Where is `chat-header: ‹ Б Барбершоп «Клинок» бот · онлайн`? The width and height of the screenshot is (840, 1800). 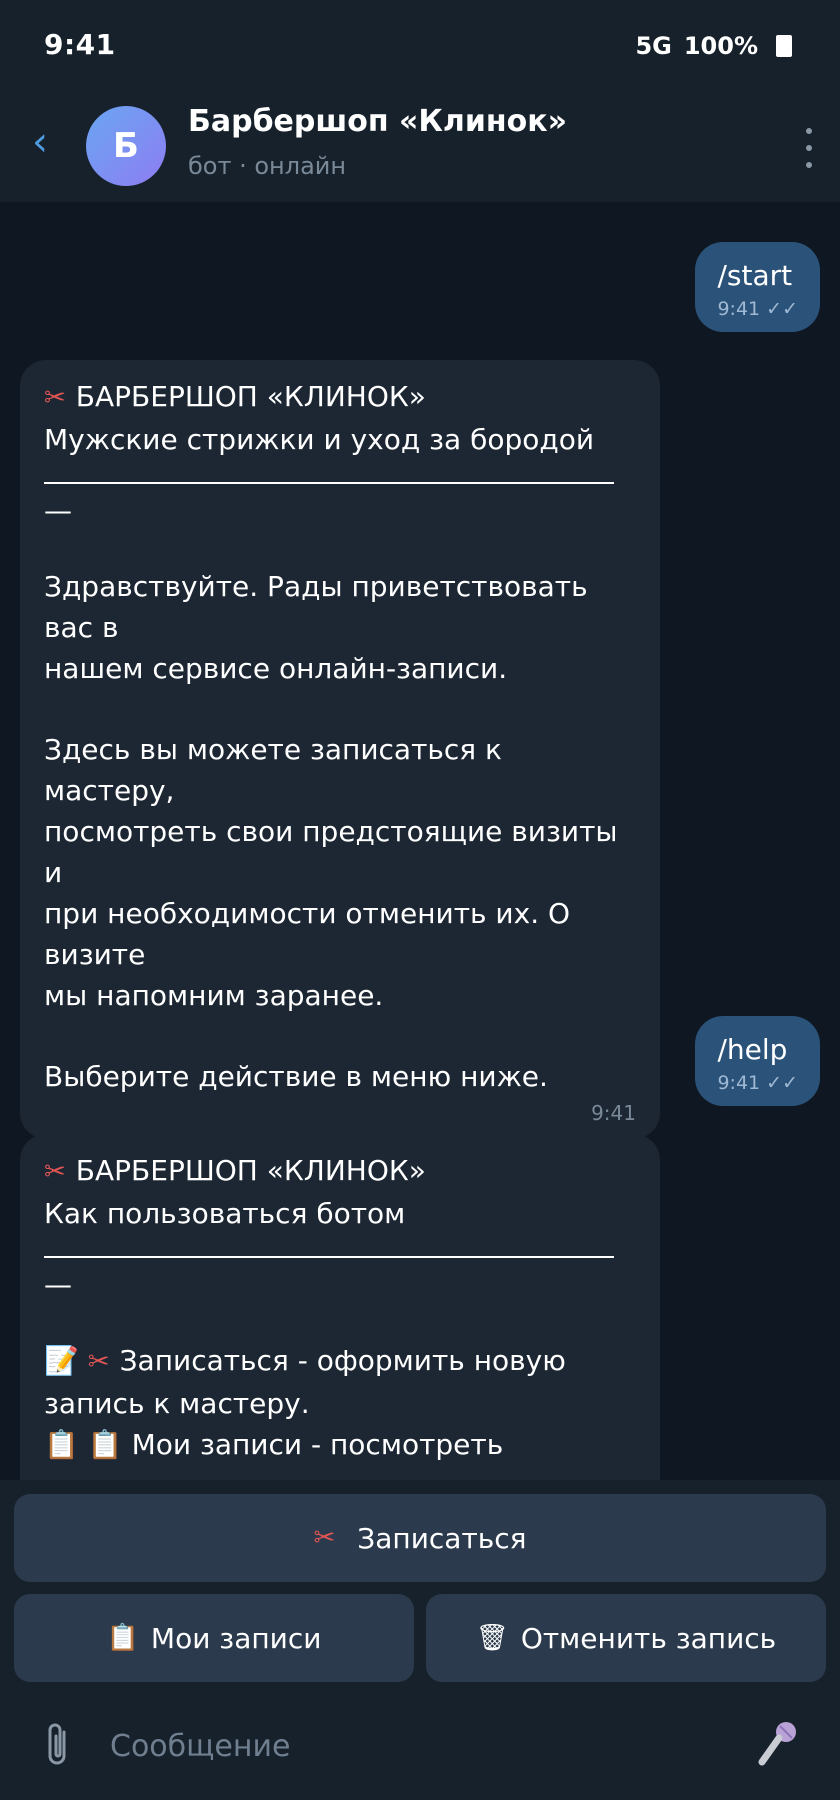
chat-header: ‹ Б Барбершоп «Клинок» бот · онлайн is located at coordinates (420, 147).